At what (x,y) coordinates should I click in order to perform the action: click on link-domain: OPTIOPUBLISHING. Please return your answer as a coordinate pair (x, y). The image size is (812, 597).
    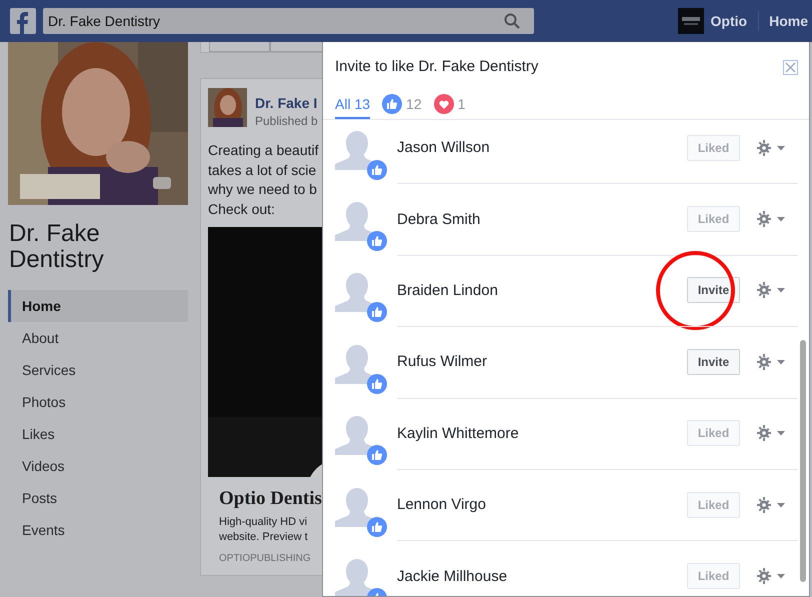
    Looking at the image, I should click on (265, 558).